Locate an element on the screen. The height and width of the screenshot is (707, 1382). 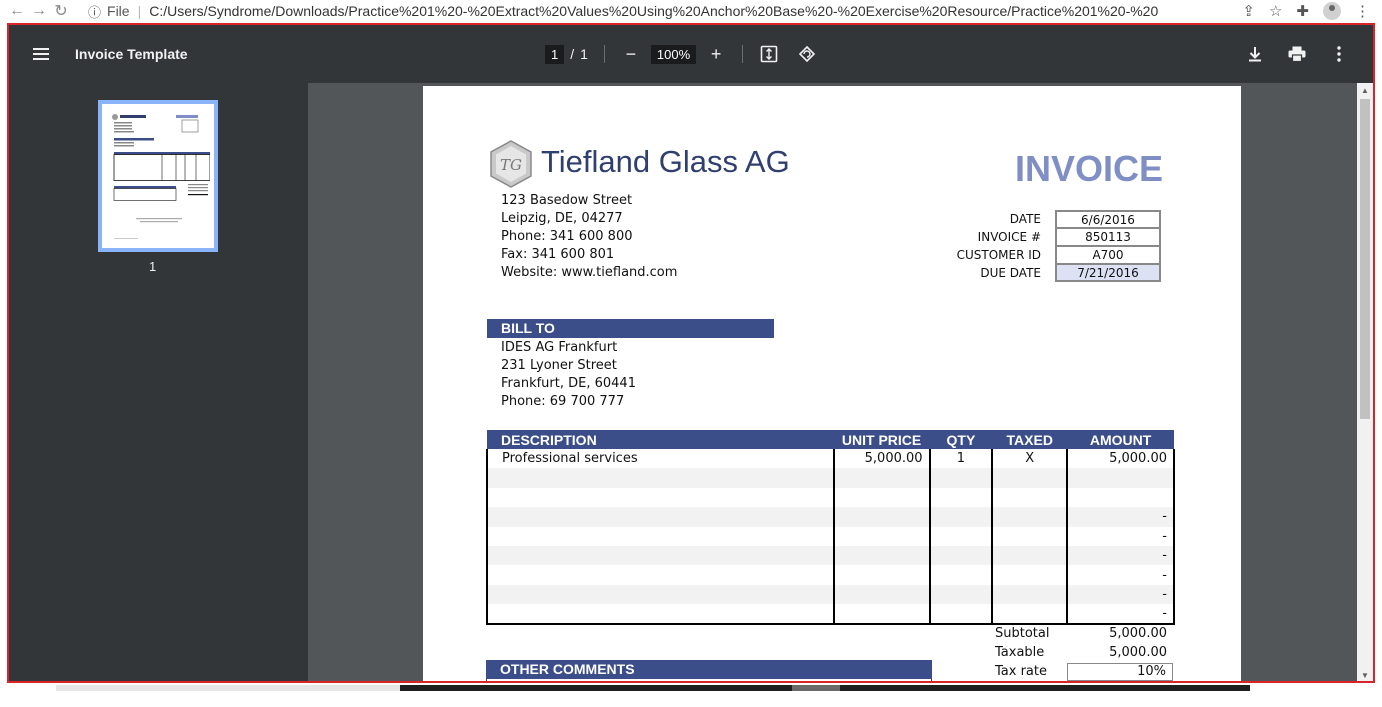
fit-to-page-icon is located at coordinates (769, 54).